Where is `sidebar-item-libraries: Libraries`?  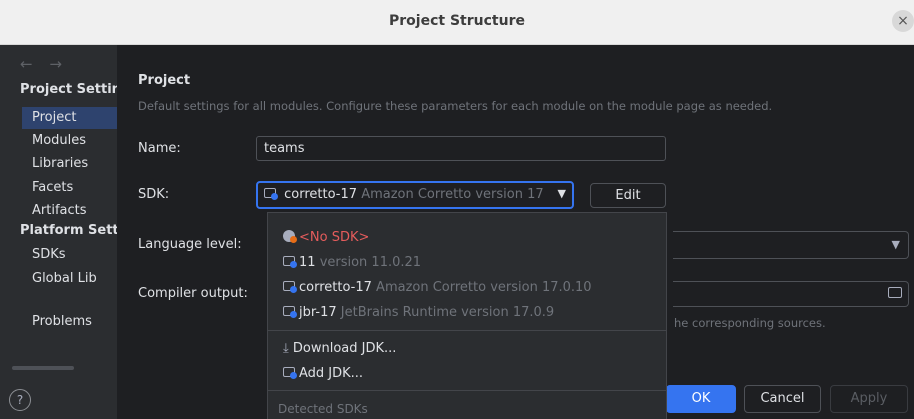
sidebar-item-libraries: Libraries is located at coordinates (60, 163).